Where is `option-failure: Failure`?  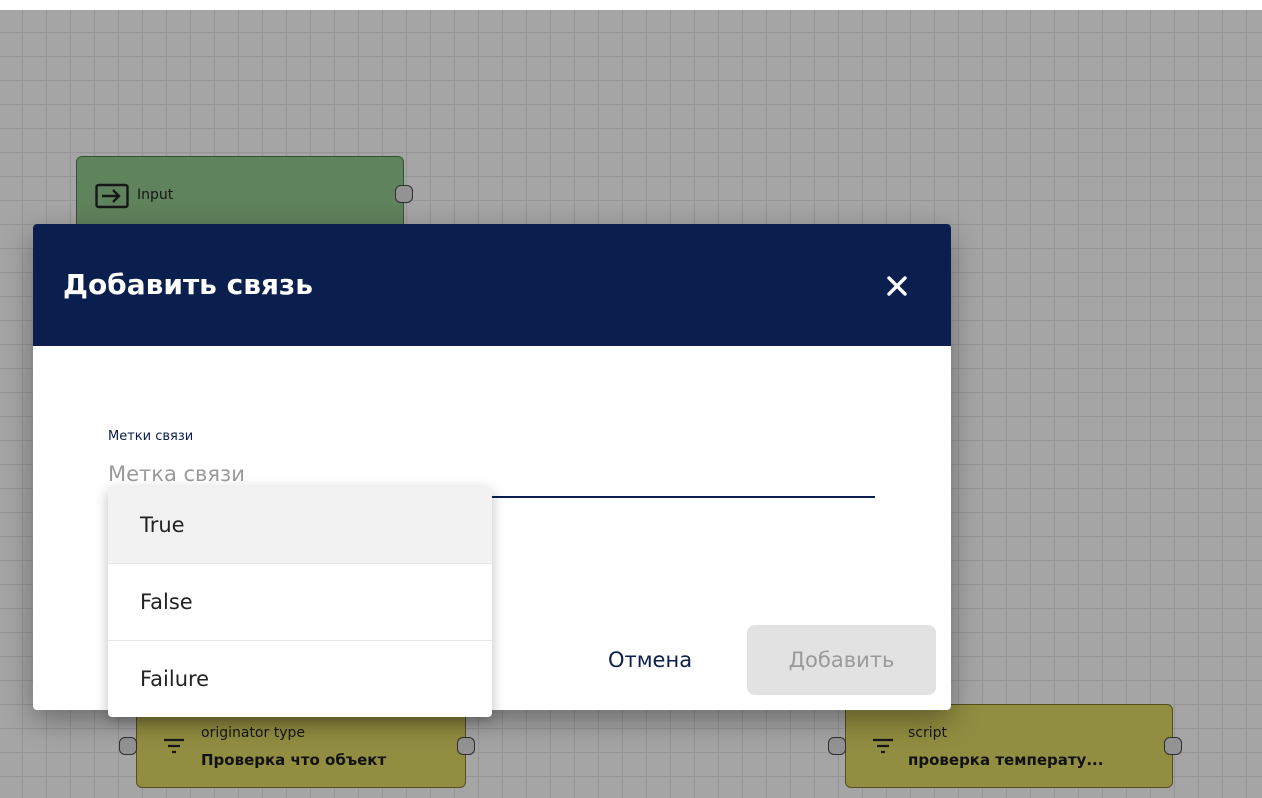
option-failure: Failure is located at coordinates (300, 678).